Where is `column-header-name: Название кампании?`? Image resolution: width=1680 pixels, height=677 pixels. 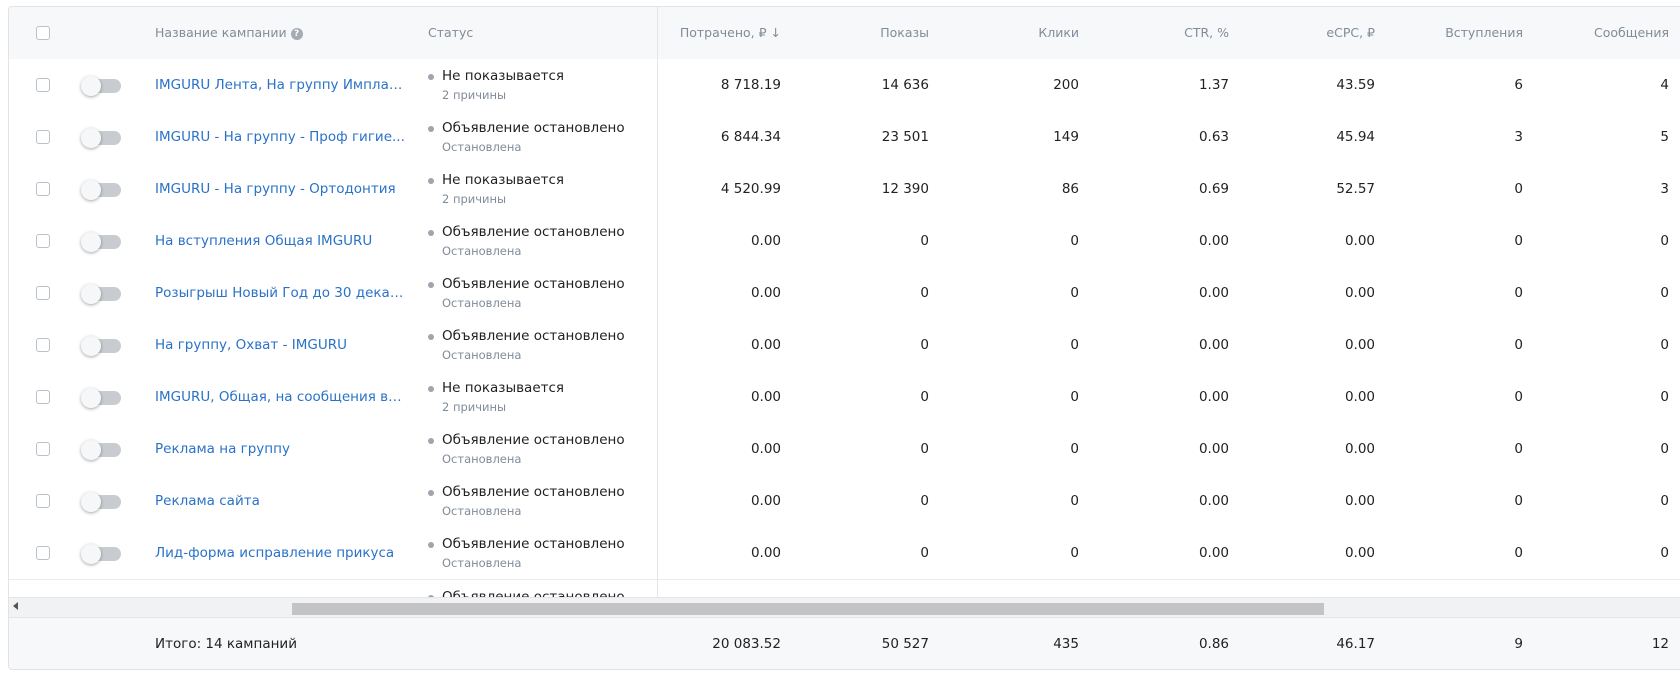 column-header-name: Название кампании? is located at coordinates (229, 33).